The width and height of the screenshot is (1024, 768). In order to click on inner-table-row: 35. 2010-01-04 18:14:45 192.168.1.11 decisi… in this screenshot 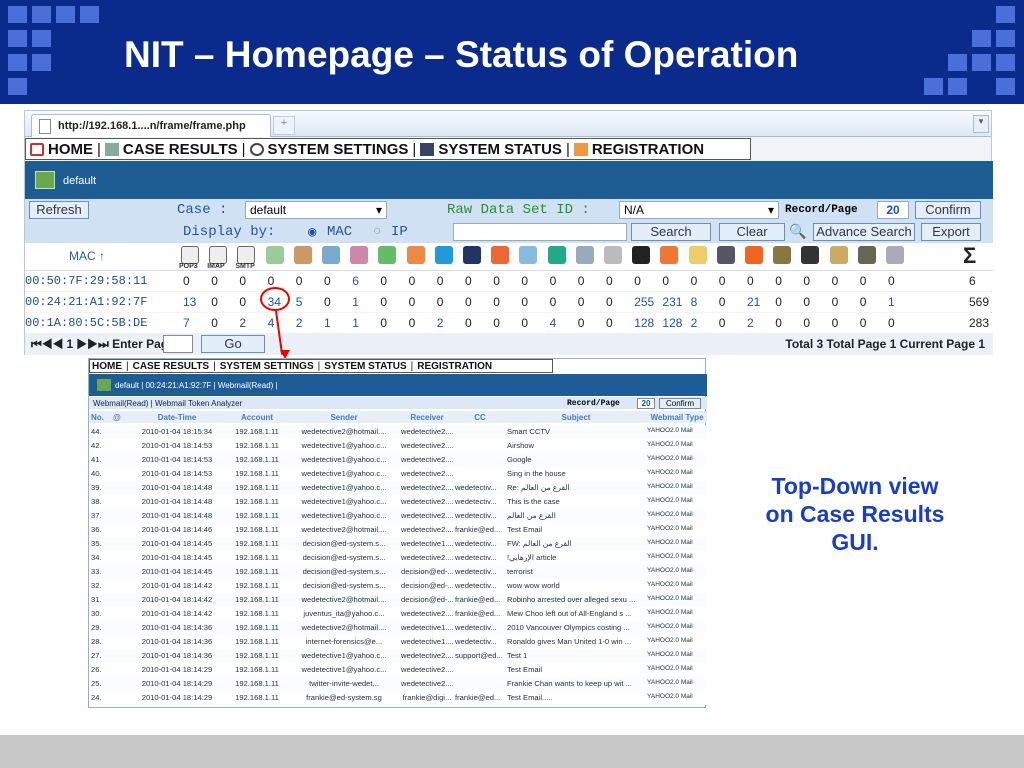, I will do `click(398, 544)`.